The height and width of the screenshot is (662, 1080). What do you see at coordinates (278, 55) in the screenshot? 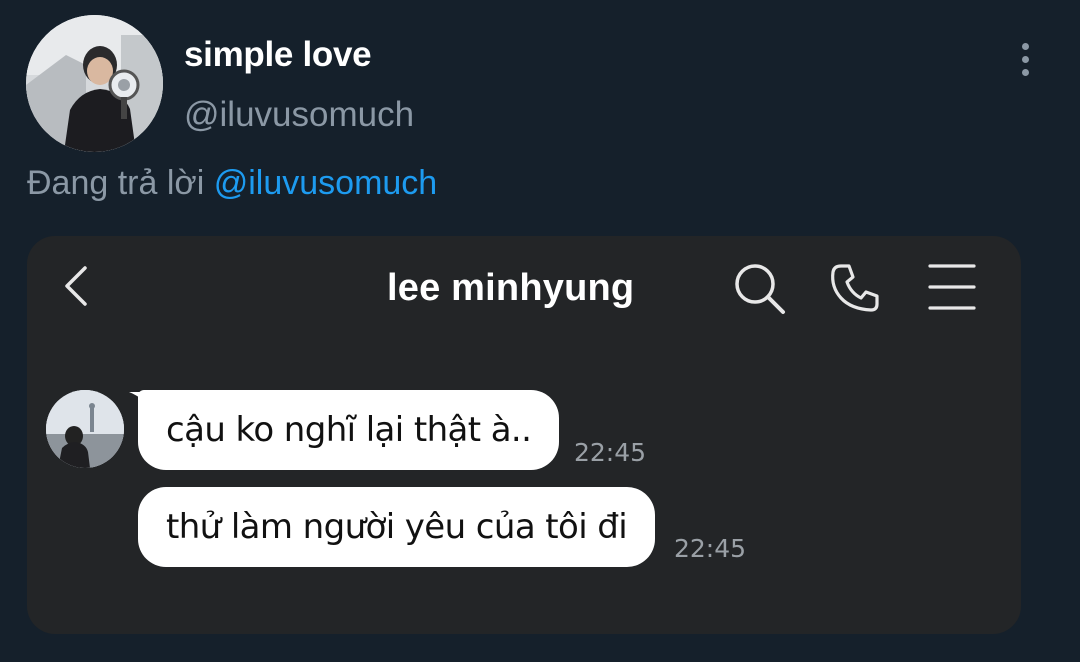
I see `display-name: simple love` at bounding box center [278, 55].